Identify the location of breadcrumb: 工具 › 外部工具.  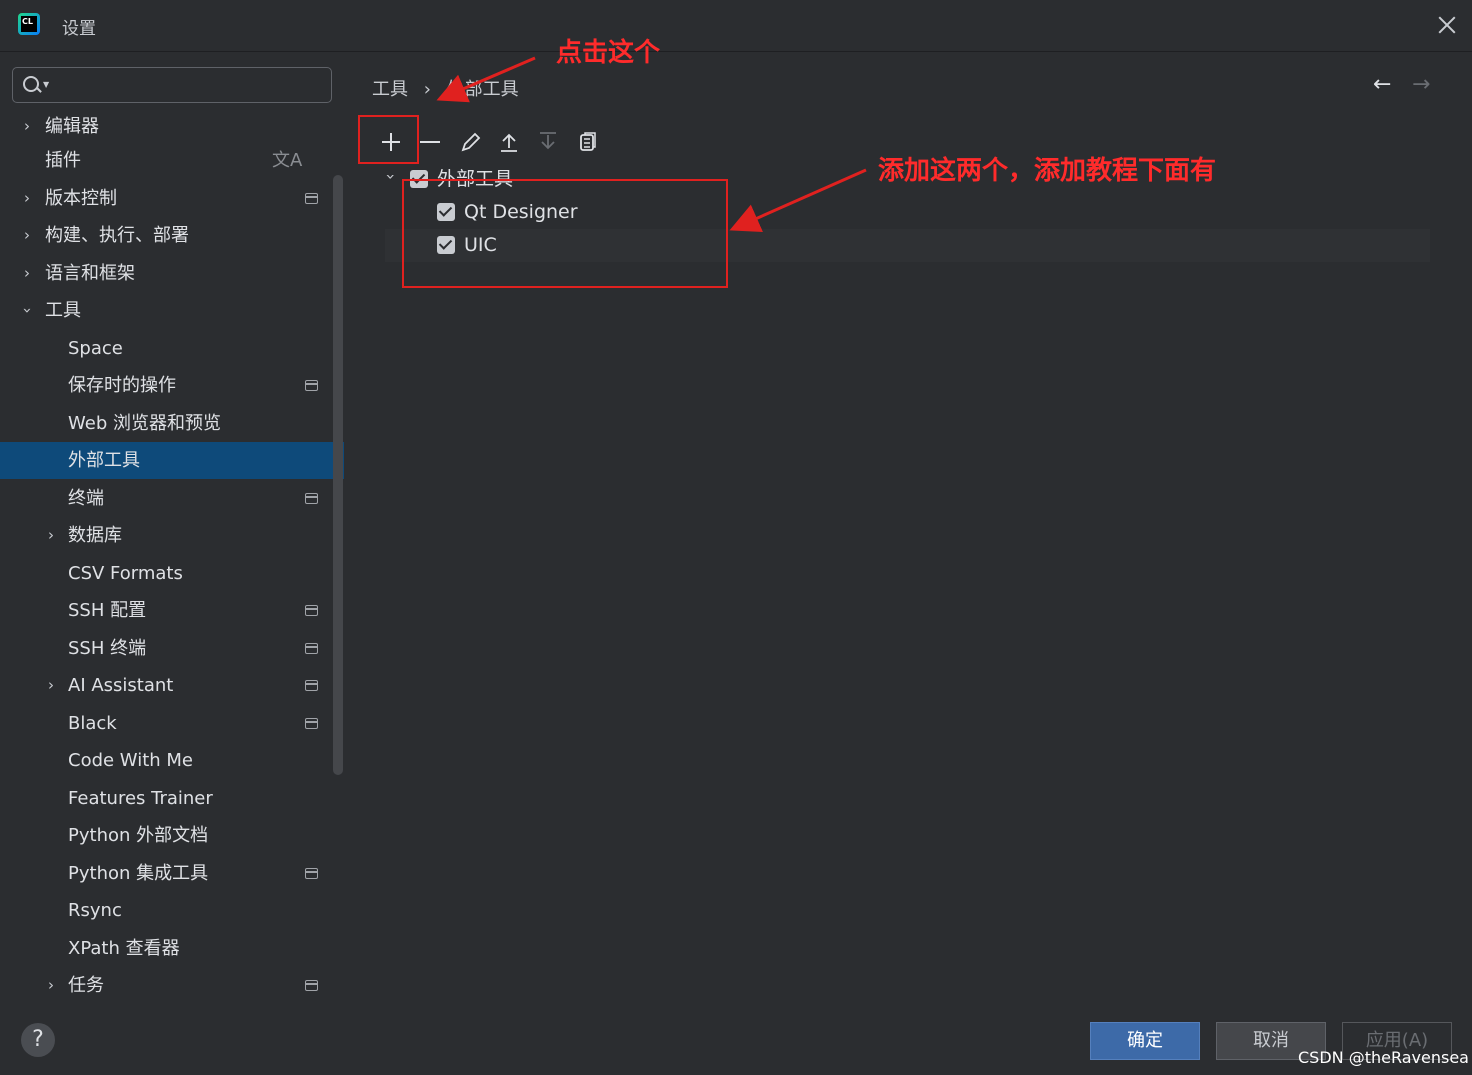
(450, 88).